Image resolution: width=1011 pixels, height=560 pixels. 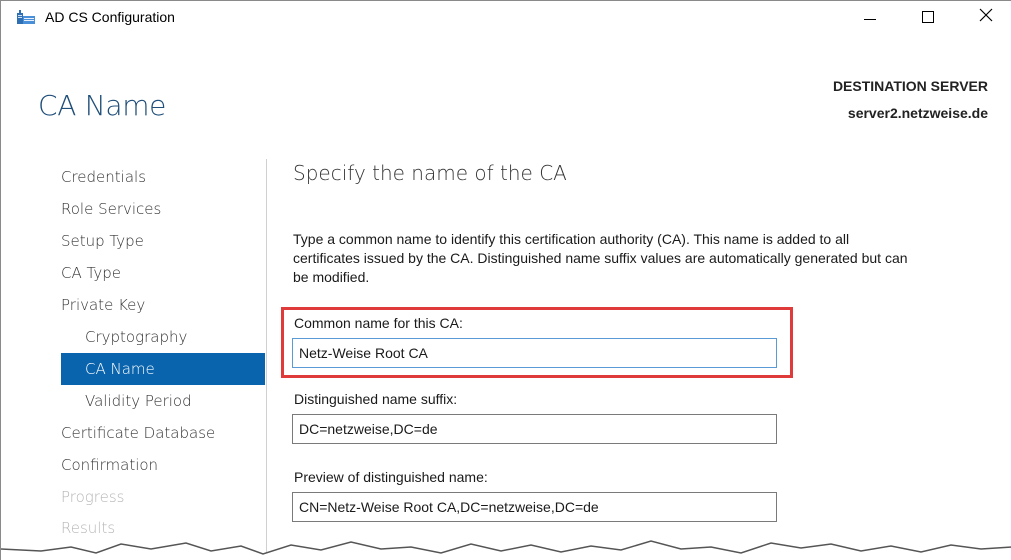 What do you see at coordinates (163, 177) in the screenshot?
I see `nav-item-credentials: Credentials` at bounding box center [163, 177].